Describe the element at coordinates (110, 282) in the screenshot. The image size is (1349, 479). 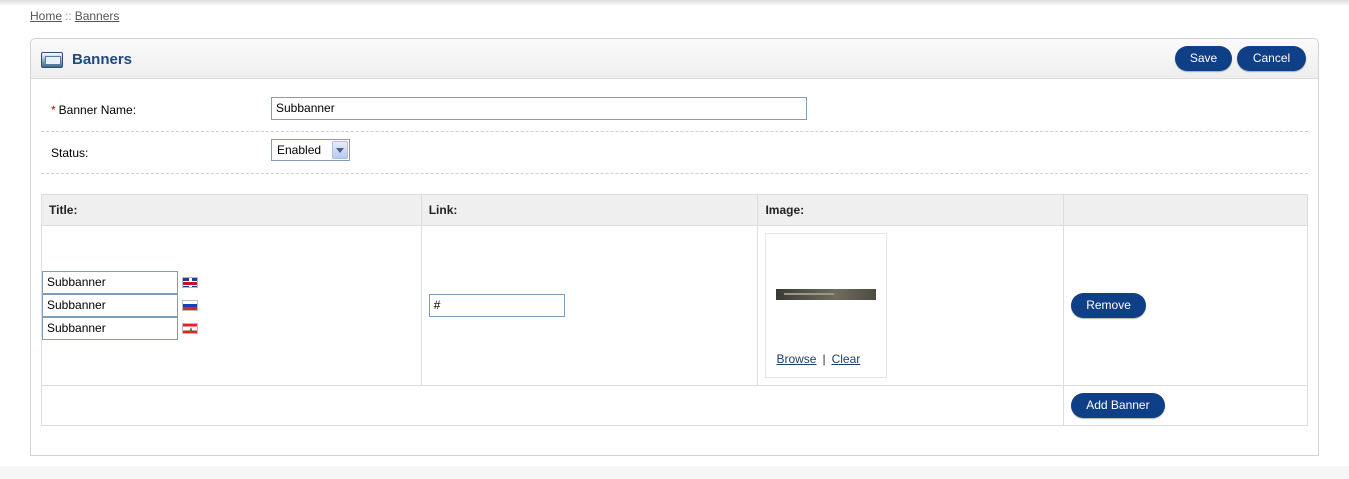
I see `title-input-en: Subbanner` at that location.